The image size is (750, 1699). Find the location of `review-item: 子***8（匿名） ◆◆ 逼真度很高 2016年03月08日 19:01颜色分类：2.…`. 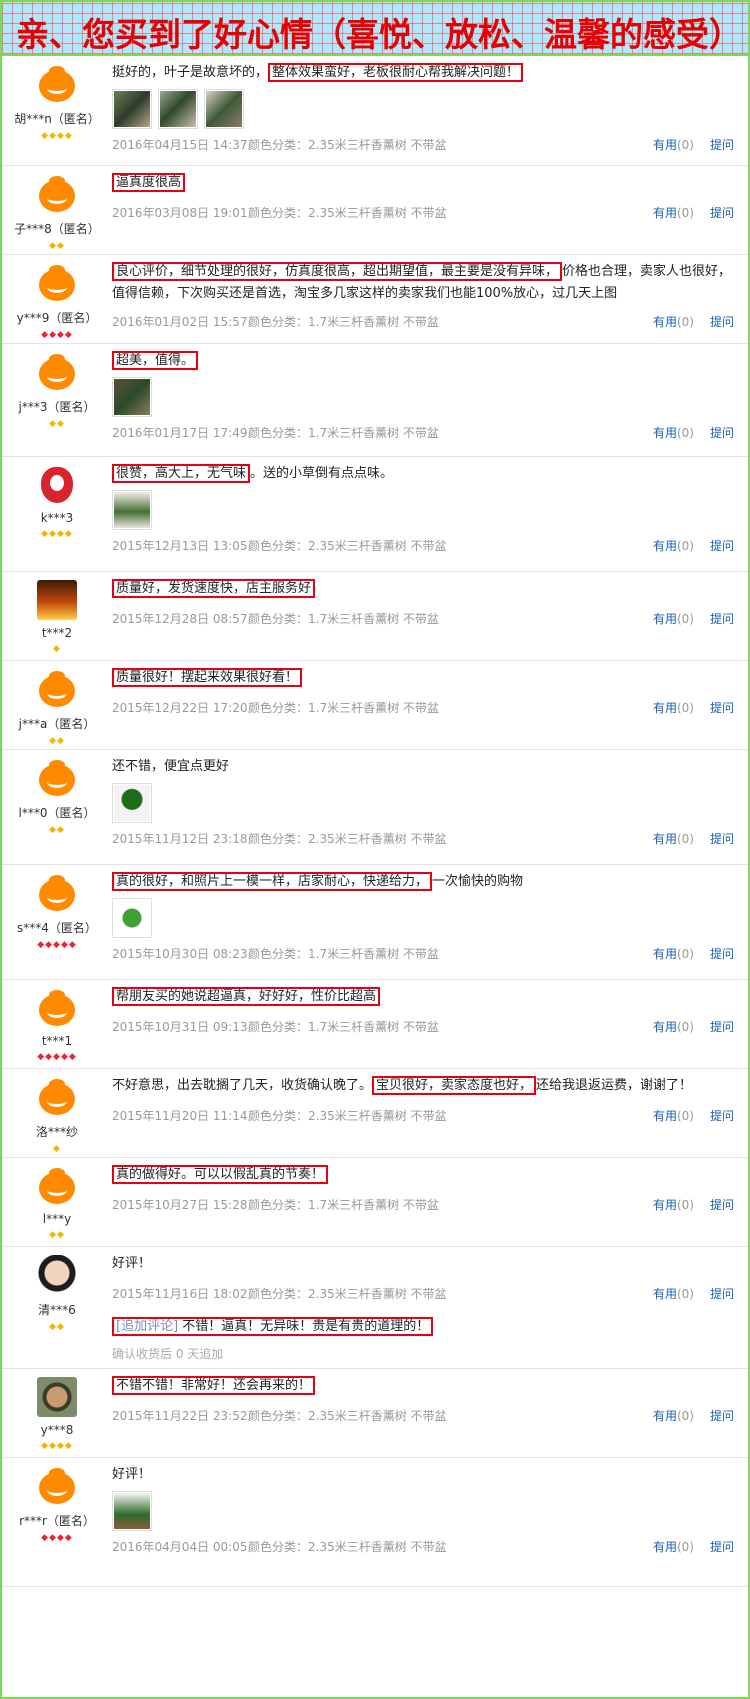

review-item: 子***8（匿名） ◆◆ 逼真度很高 2016年03月08日 19:01颜色分类：2.… is located at coordinates (375, 210).